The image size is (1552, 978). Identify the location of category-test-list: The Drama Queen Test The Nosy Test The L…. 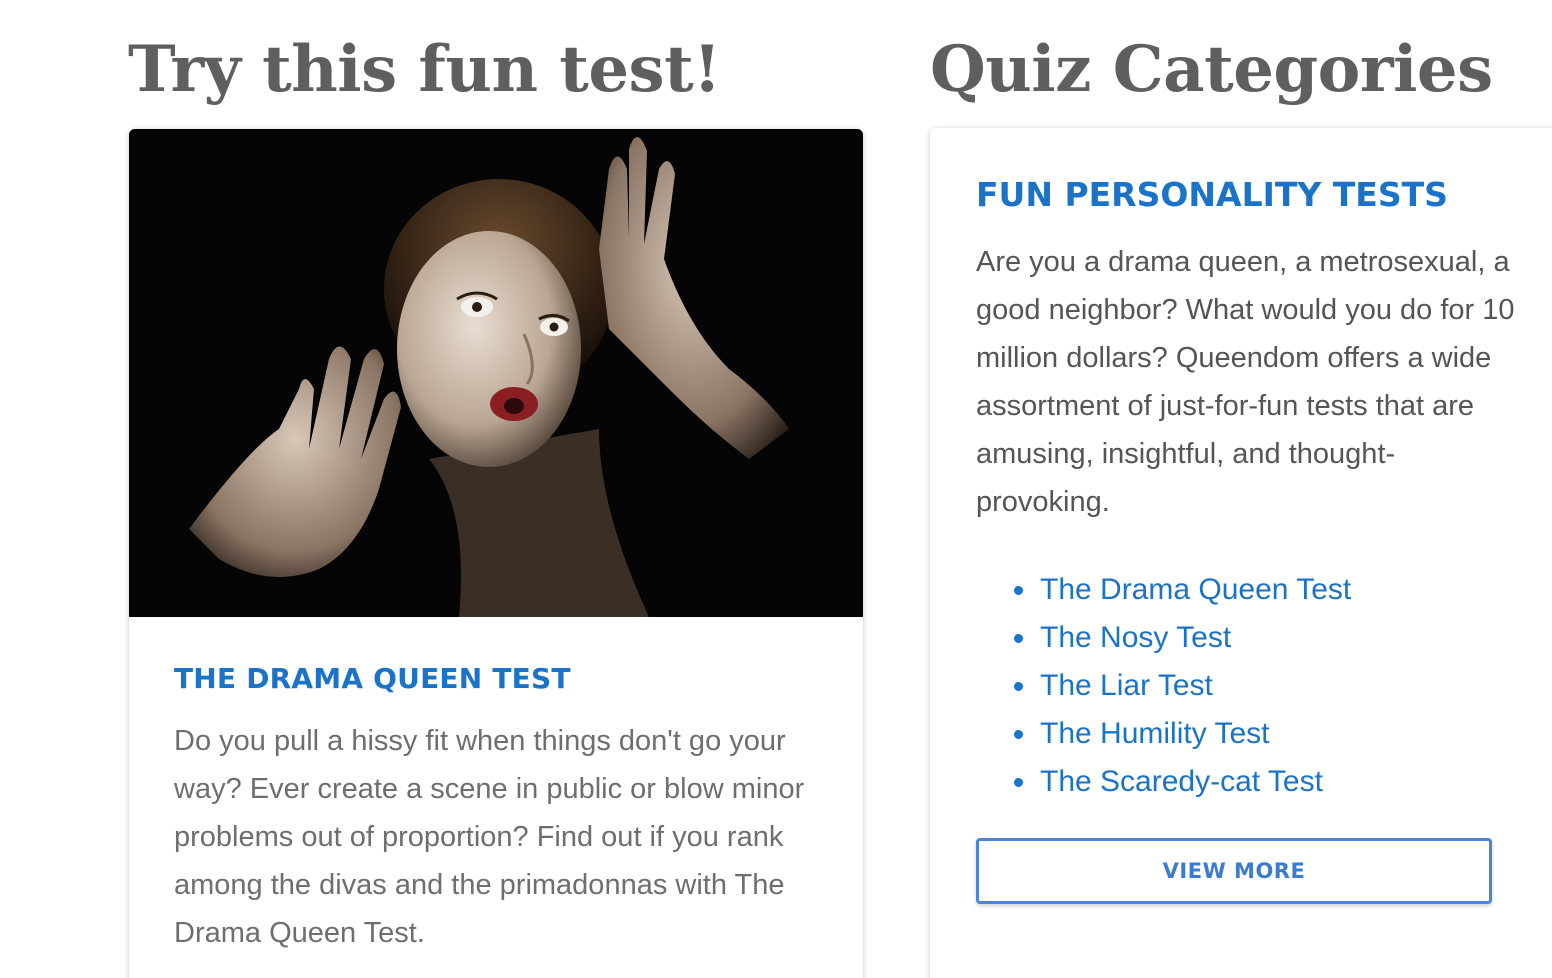
(1246, 686).